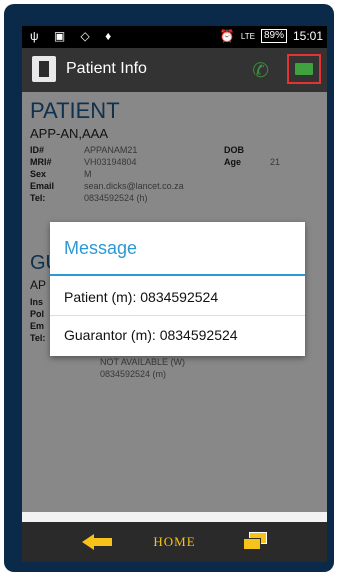 This screenshot has height=577, width=340. Describe the element at coordinates (260, 70) in the screenshot. I see `phone-icon: ✆` at that location.